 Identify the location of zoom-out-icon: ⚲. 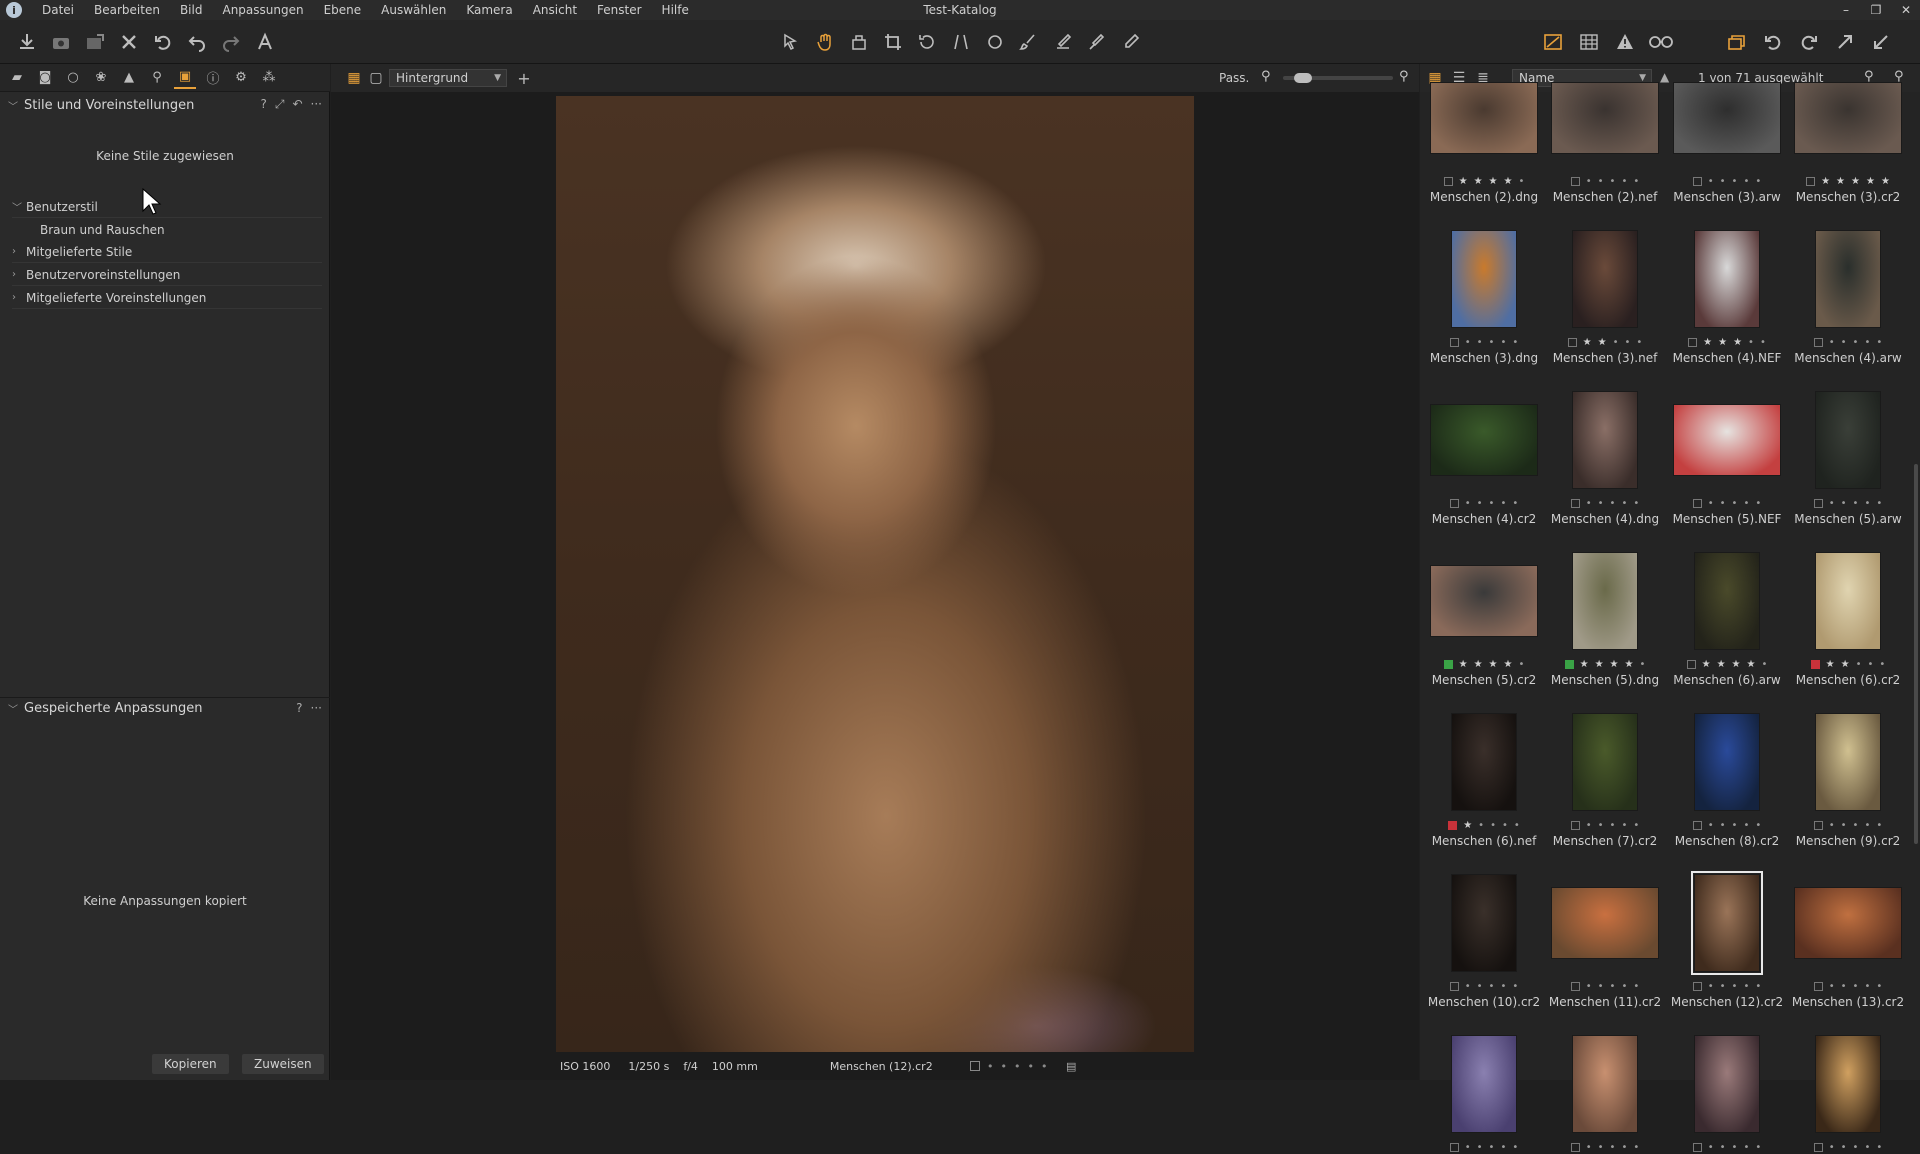
(1266, 76).